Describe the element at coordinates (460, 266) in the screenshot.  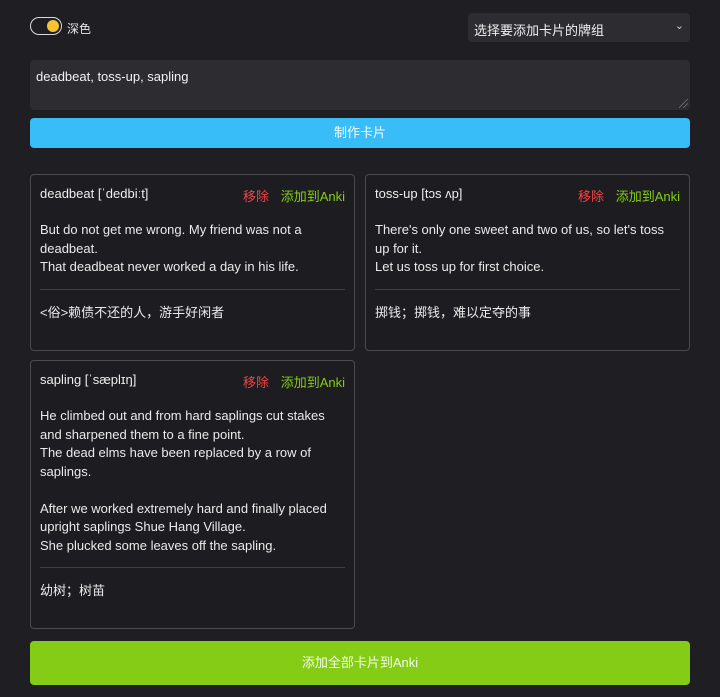
I see `example-sentence: Let us toss up for first choice.` at that location.